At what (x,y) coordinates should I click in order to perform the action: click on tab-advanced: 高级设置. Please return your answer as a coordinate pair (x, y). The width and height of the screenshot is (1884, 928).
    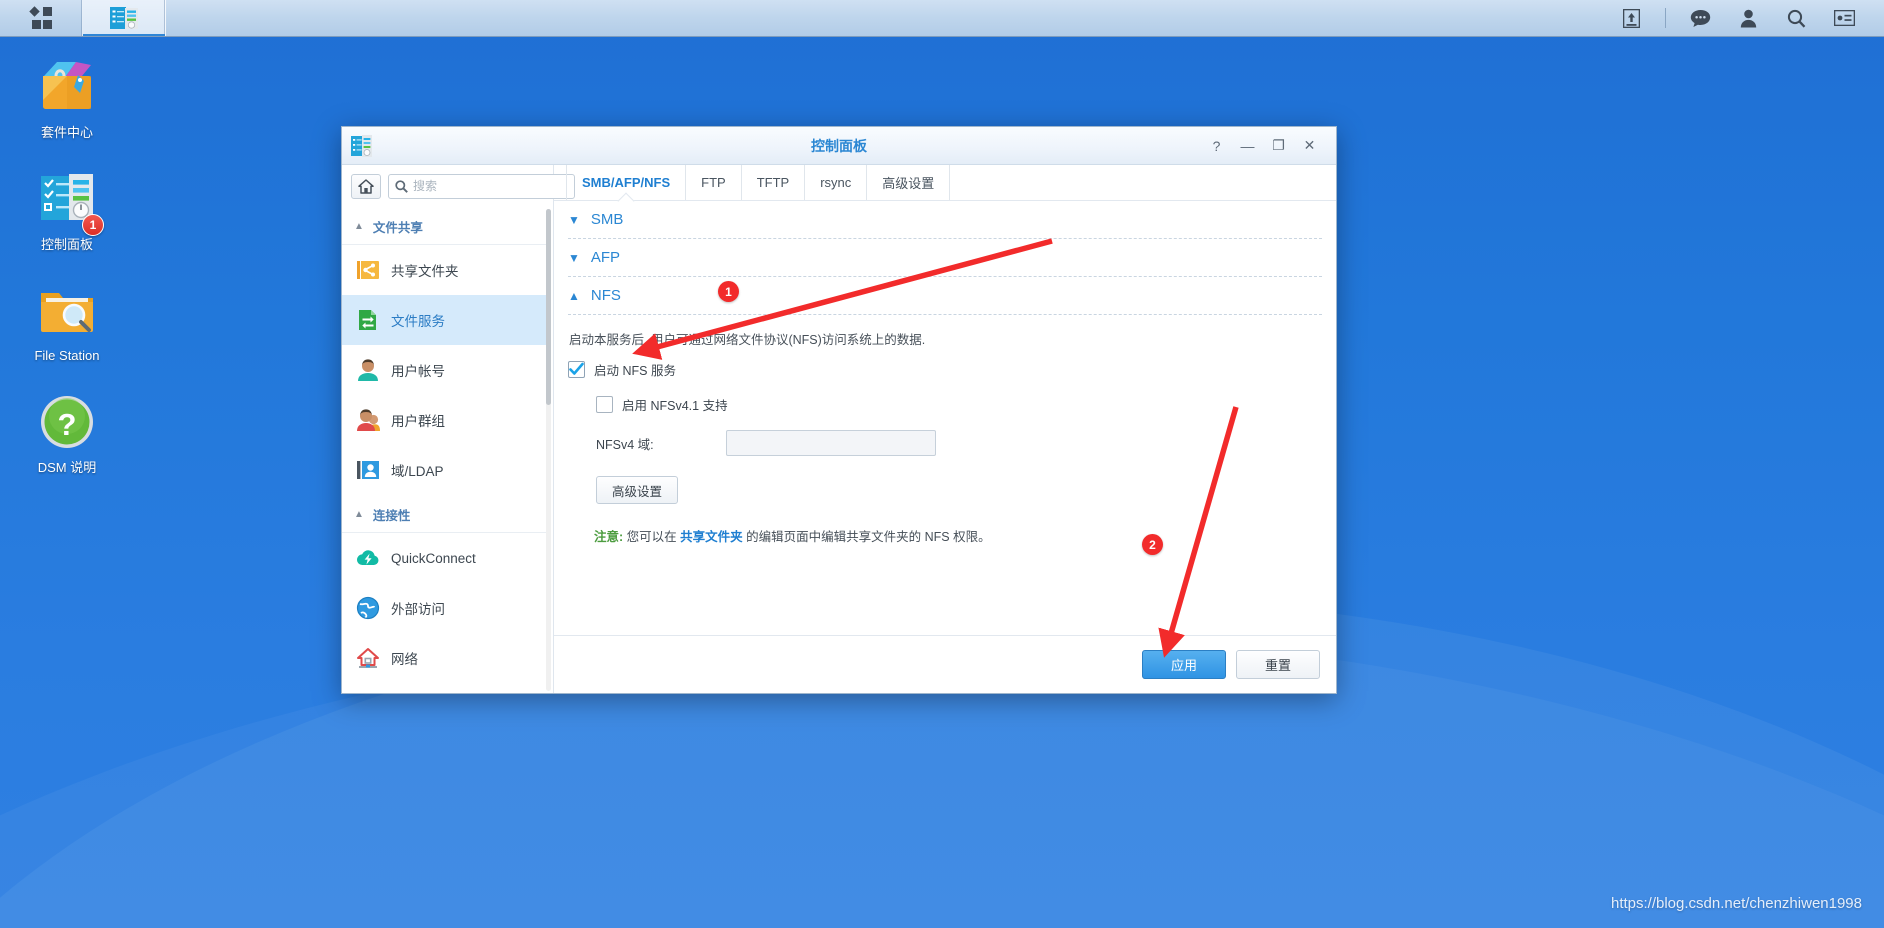
    Looking at the image, I should click on (909, 182).